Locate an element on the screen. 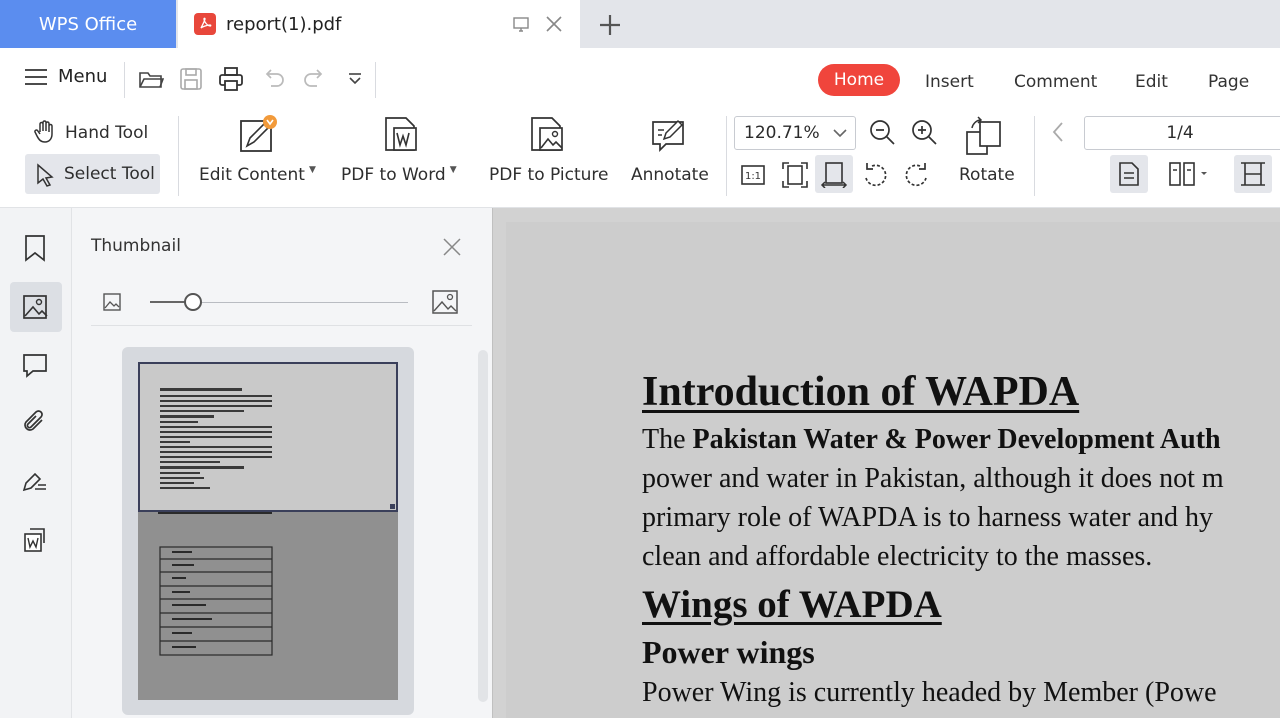 The height and width of the screenshot is (718, 1280). thumbnail-panel-title: Thumbnail is located at coordinates (136, 246).